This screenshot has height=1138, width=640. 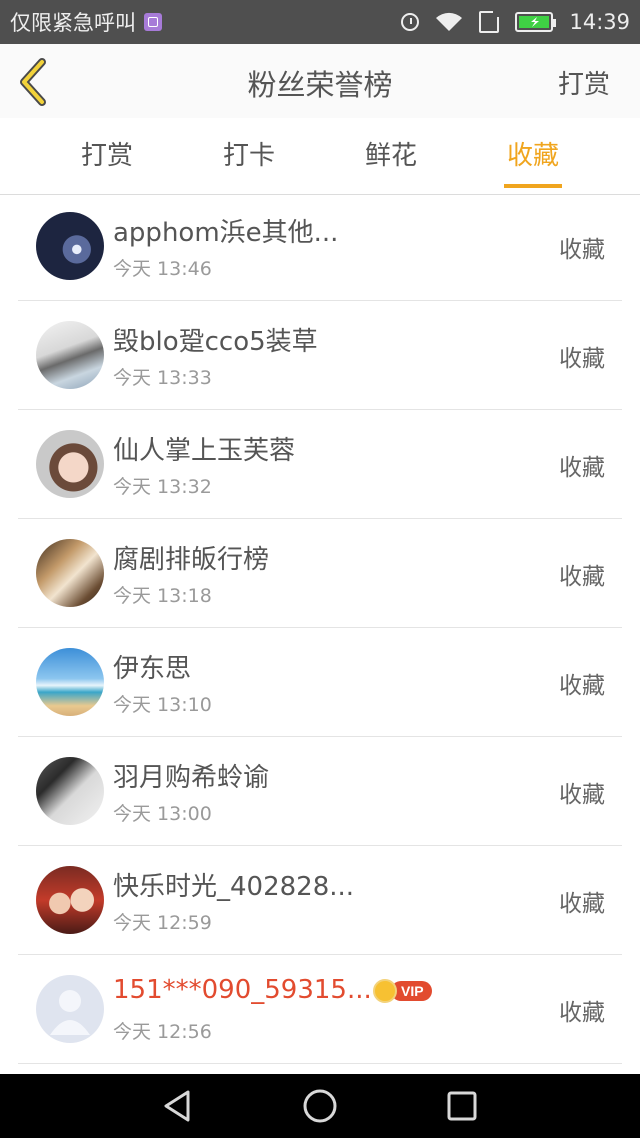 What do you see at coordinates (584, 82) in the screenshot?
I see `reward-button: 打赏` at bounding box center [584, 82].